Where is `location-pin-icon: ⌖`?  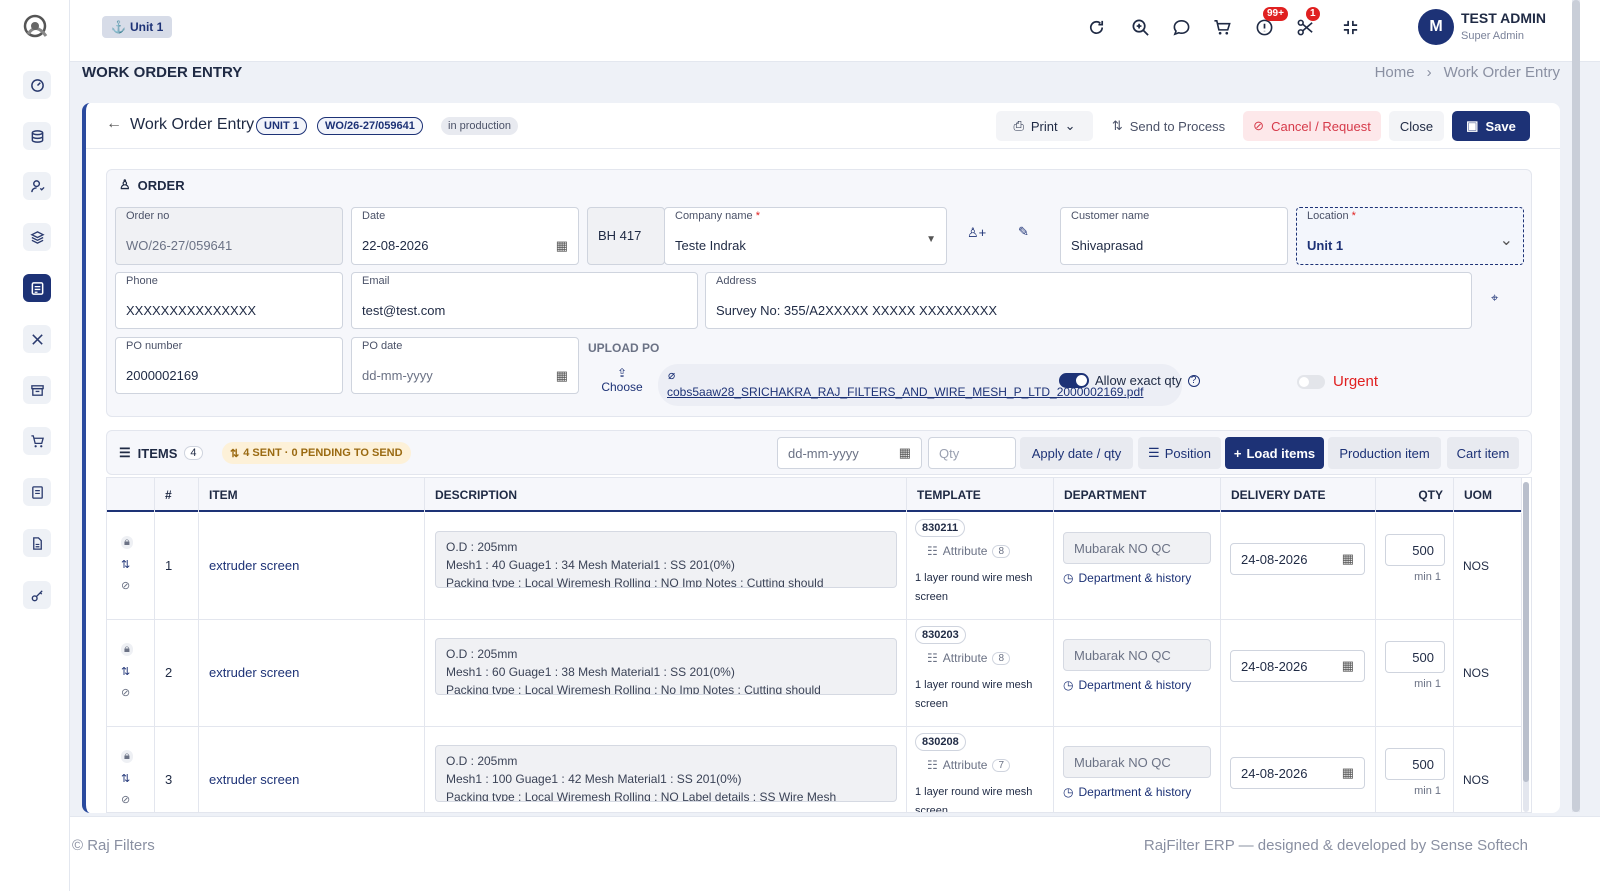
location-pin-icon: ⌖ is located at coordinates (1494, 298).